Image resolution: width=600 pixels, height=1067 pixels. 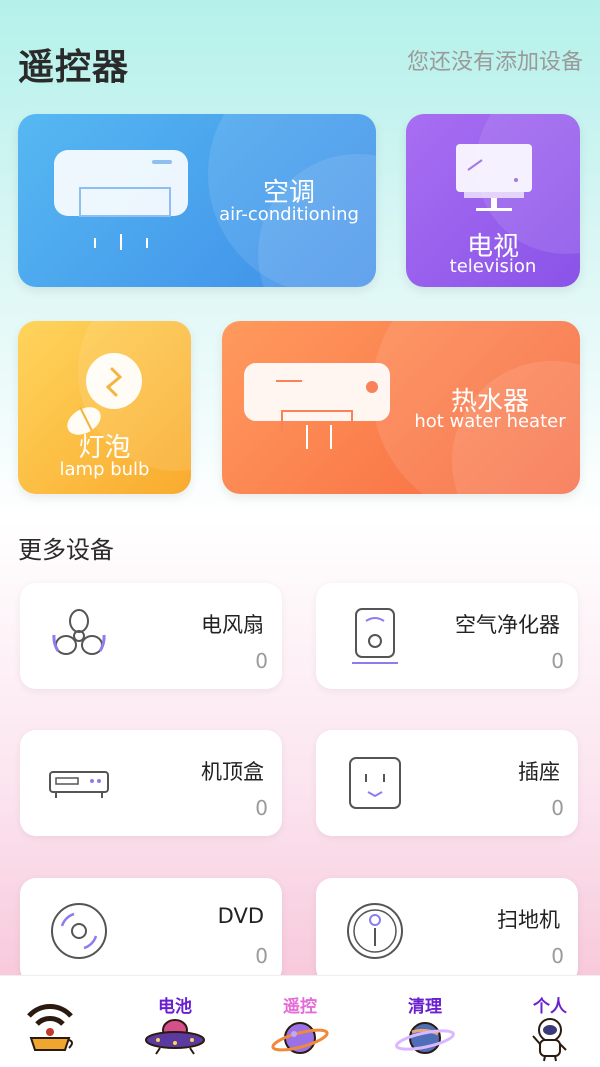 What do you see at coordinates (495, 60) in the screenshot?
I see `no-device-hint: 您还没有添加设备` at bounding box center [495, 60].